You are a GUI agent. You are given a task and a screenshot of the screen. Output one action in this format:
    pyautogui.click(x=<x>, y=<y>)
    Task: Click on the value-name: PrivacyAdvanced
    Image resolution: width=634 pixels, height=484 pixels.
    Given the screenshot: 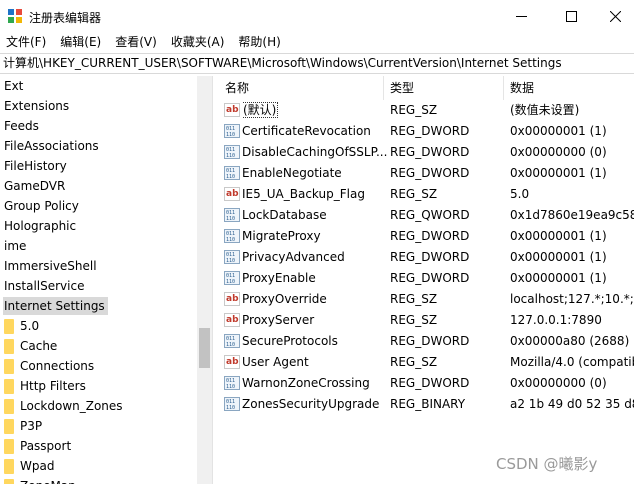 What is the action you would take?
    pyautogui.click(x=314, y=257)
    